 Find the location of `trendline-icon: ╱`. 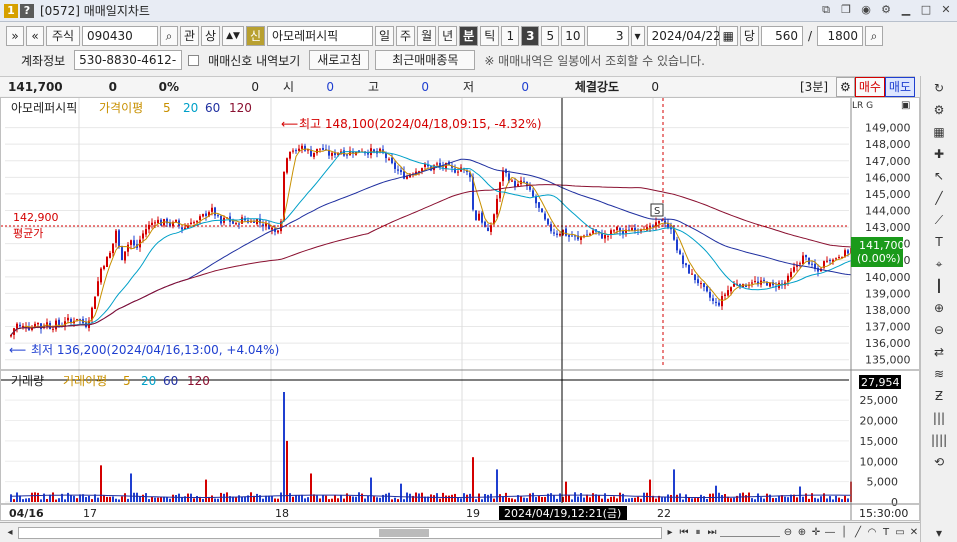

trendline-icon: ╱ is located at coordinates (939, 198).